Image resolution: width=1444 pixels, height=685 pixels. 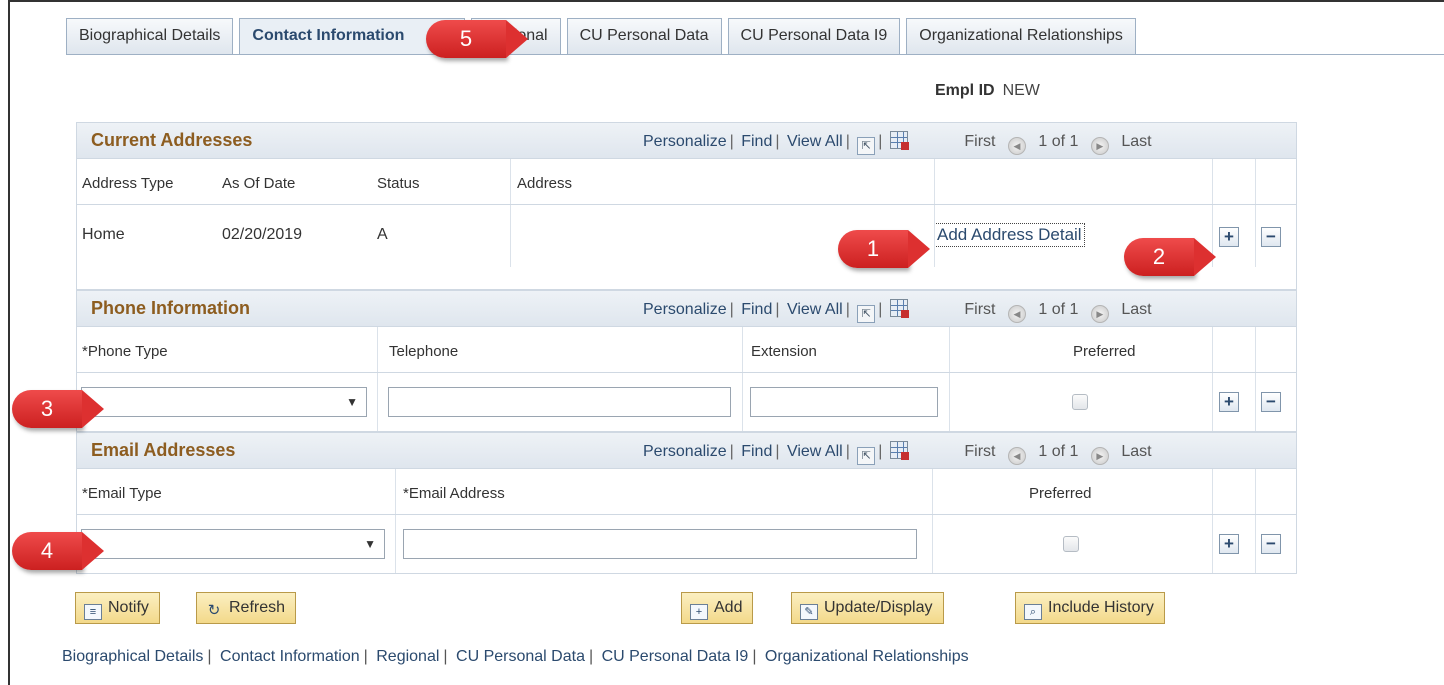 I want to click on add-button: + Add, so click(x=717, y=608).